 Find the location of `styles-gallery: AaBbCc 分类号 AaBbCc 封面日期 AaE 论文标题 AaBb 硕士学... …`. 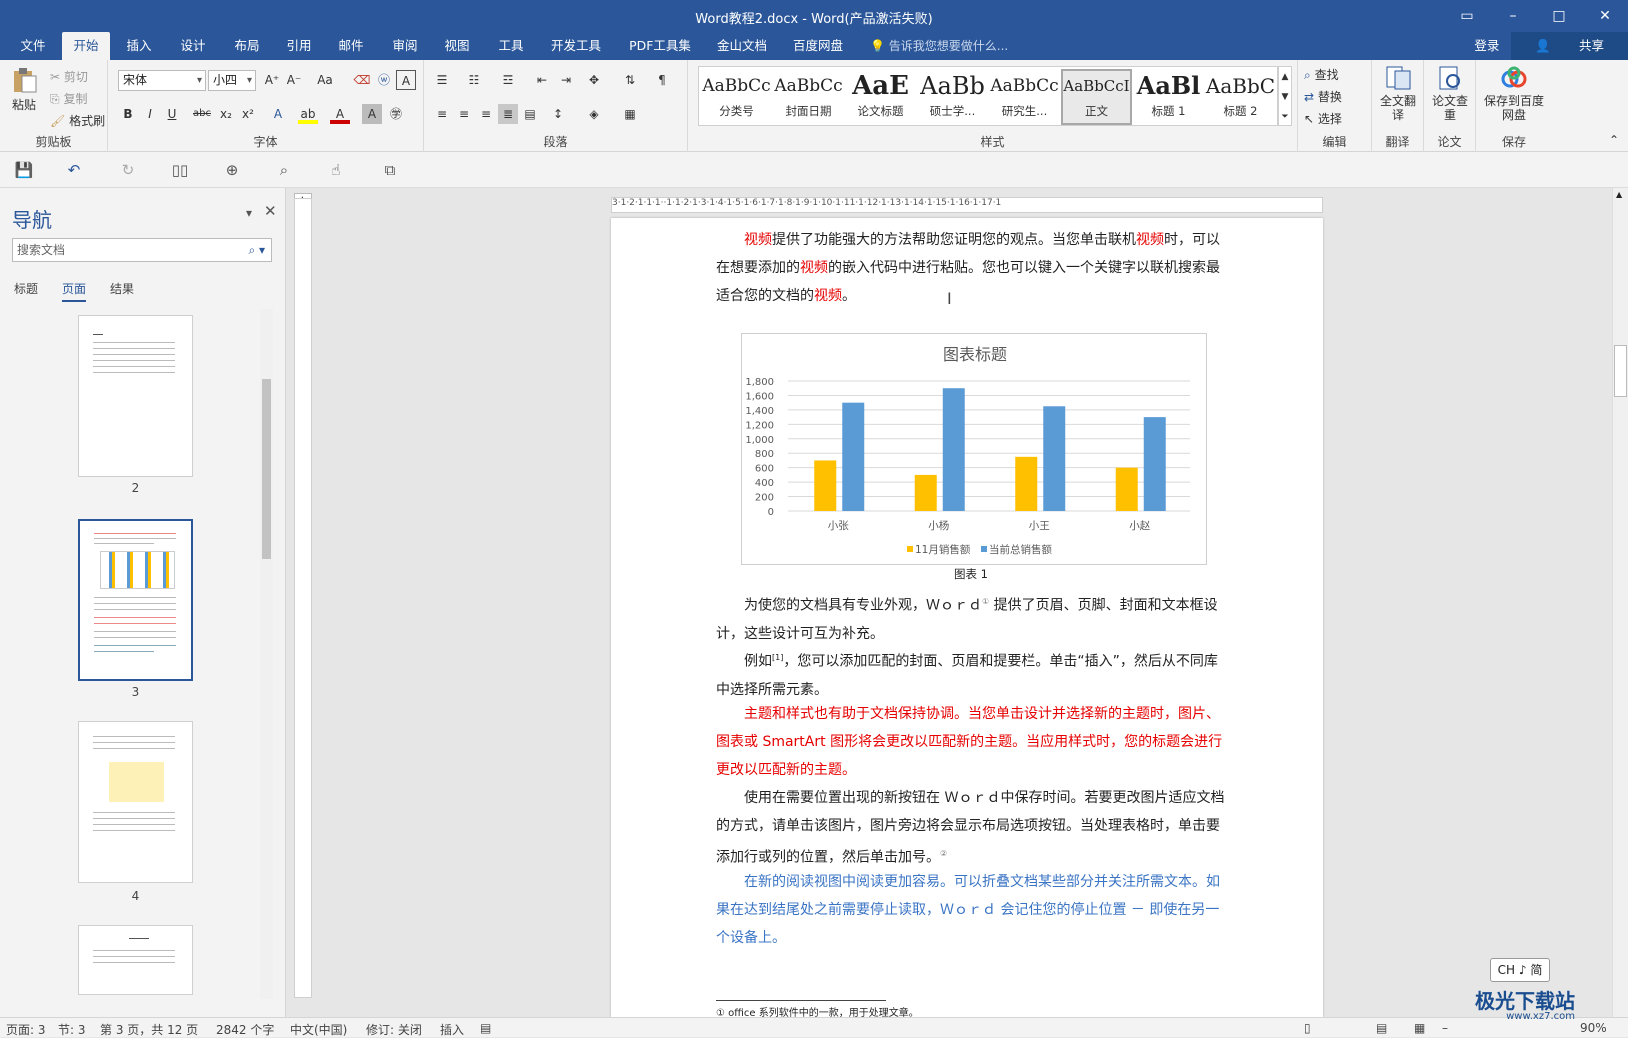

styles-gallery: AaBbCc 分类号 AaBbCc 封面日期 AaE 论文标题 AaBb 硕士学... … is located at coordinates (988, 96).